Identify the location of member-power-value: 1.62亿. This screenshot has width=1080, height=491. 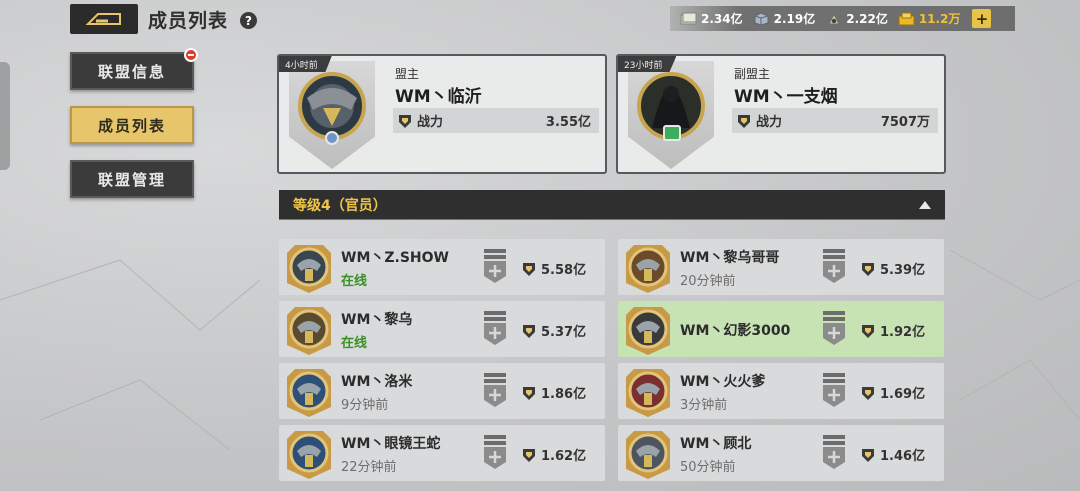
(564, 456).